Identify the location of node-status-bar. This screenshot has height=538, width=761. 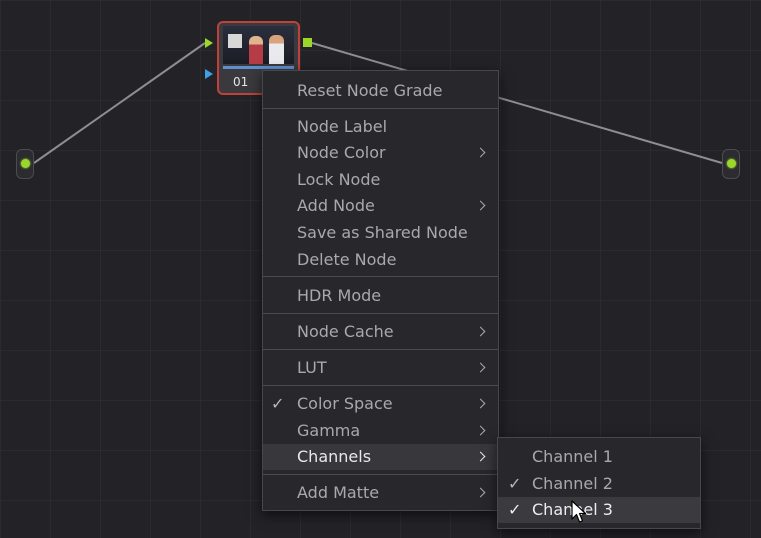
(258, 67).